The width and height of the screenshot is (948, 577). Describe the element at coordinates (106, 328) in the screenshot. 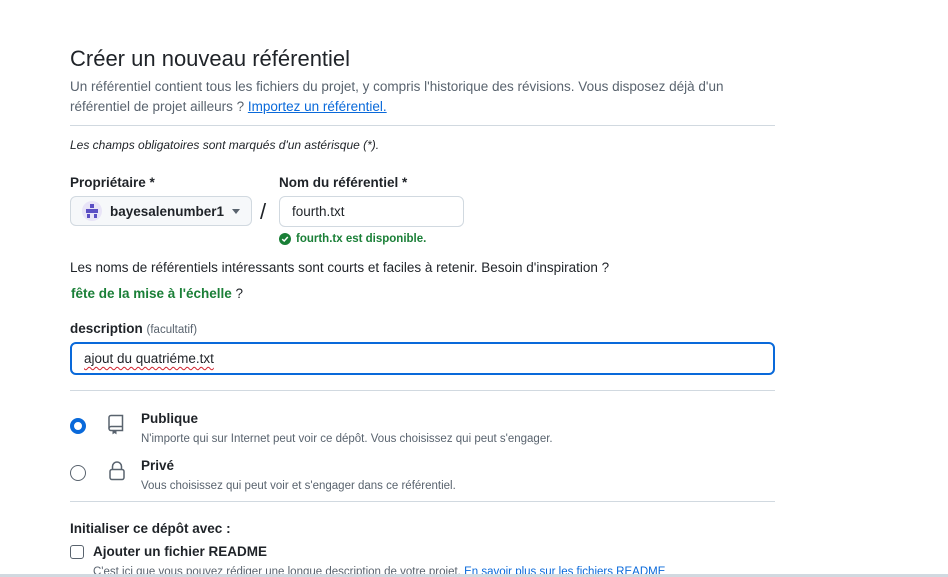

I see `description-label-text: description` at that location.